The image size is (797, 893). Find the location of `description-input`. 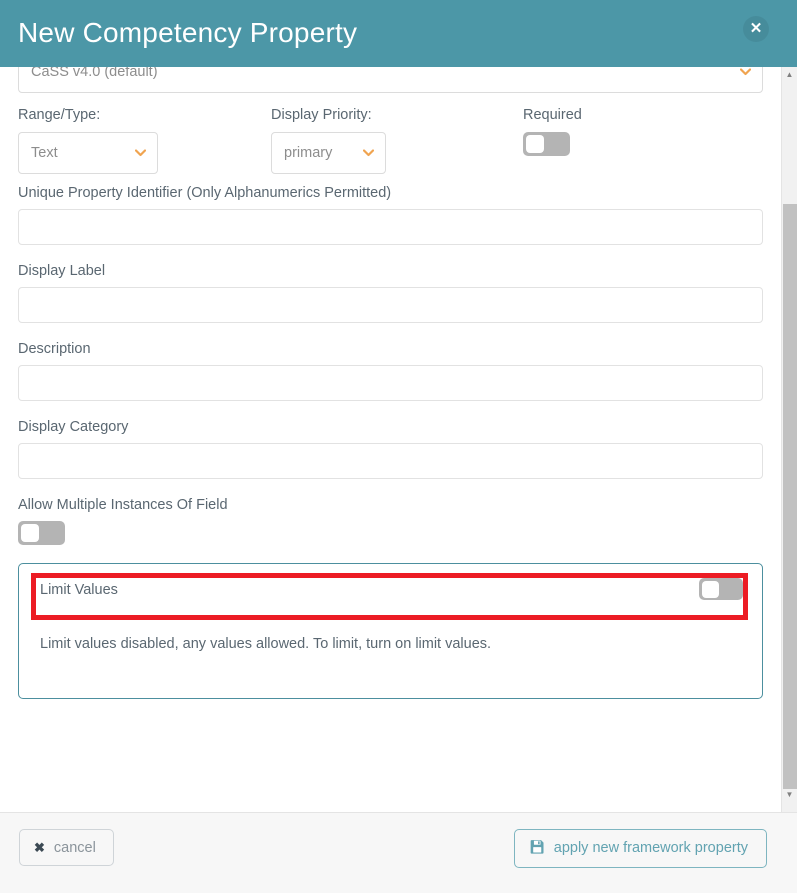

description-input is located at coordinates (390, 383).